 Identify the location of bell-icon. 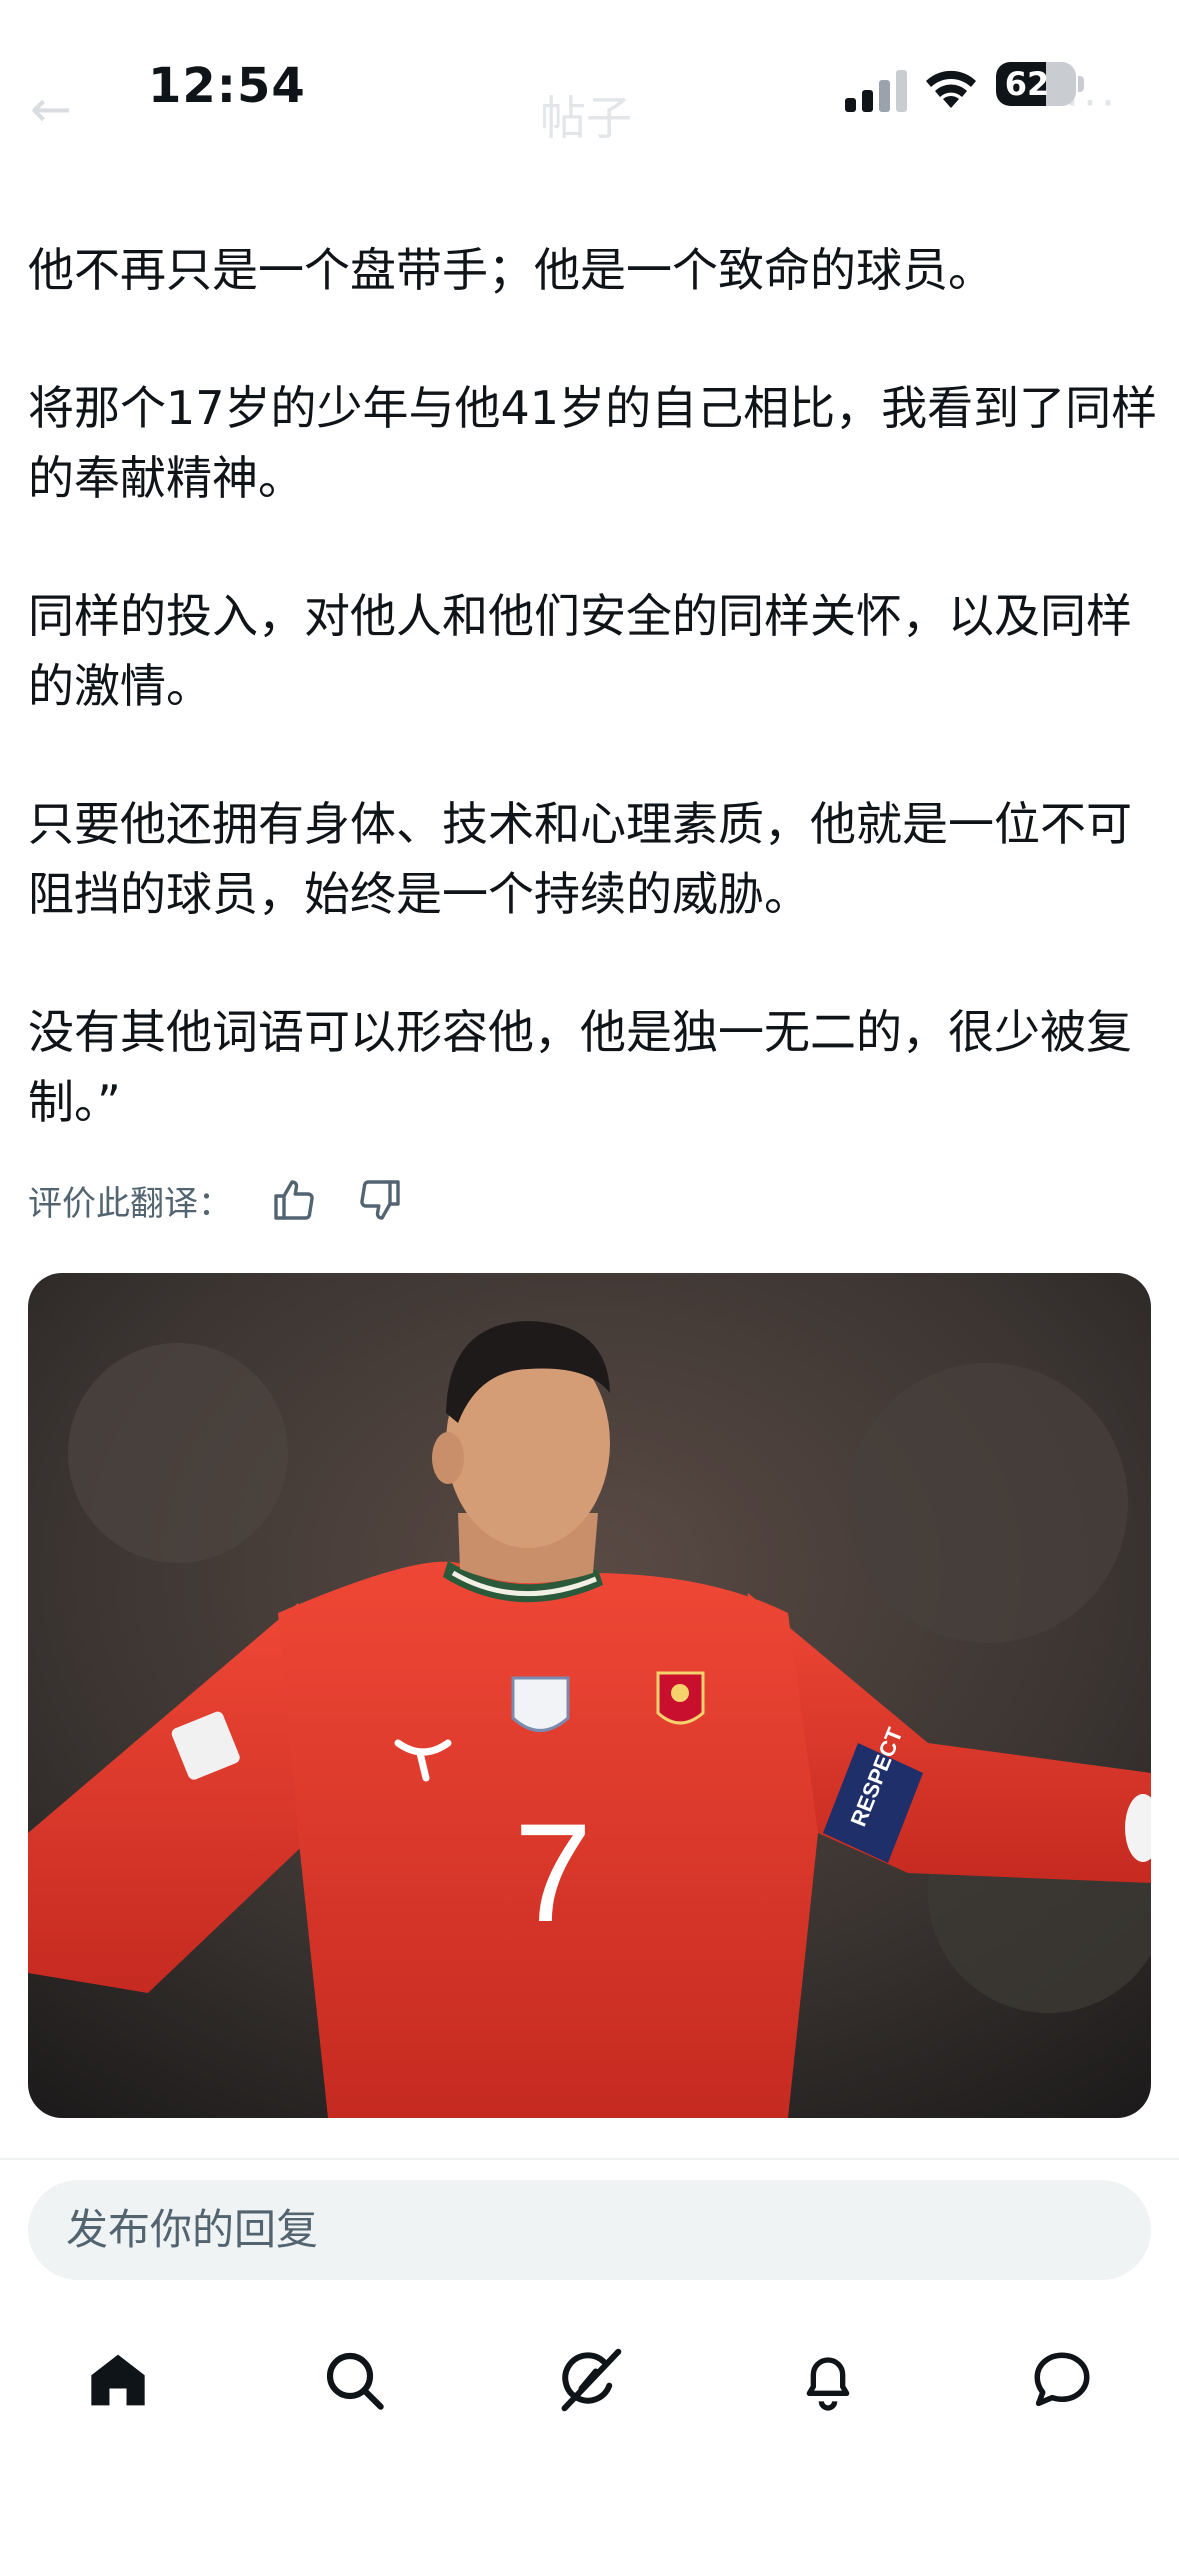
(828, 2384).